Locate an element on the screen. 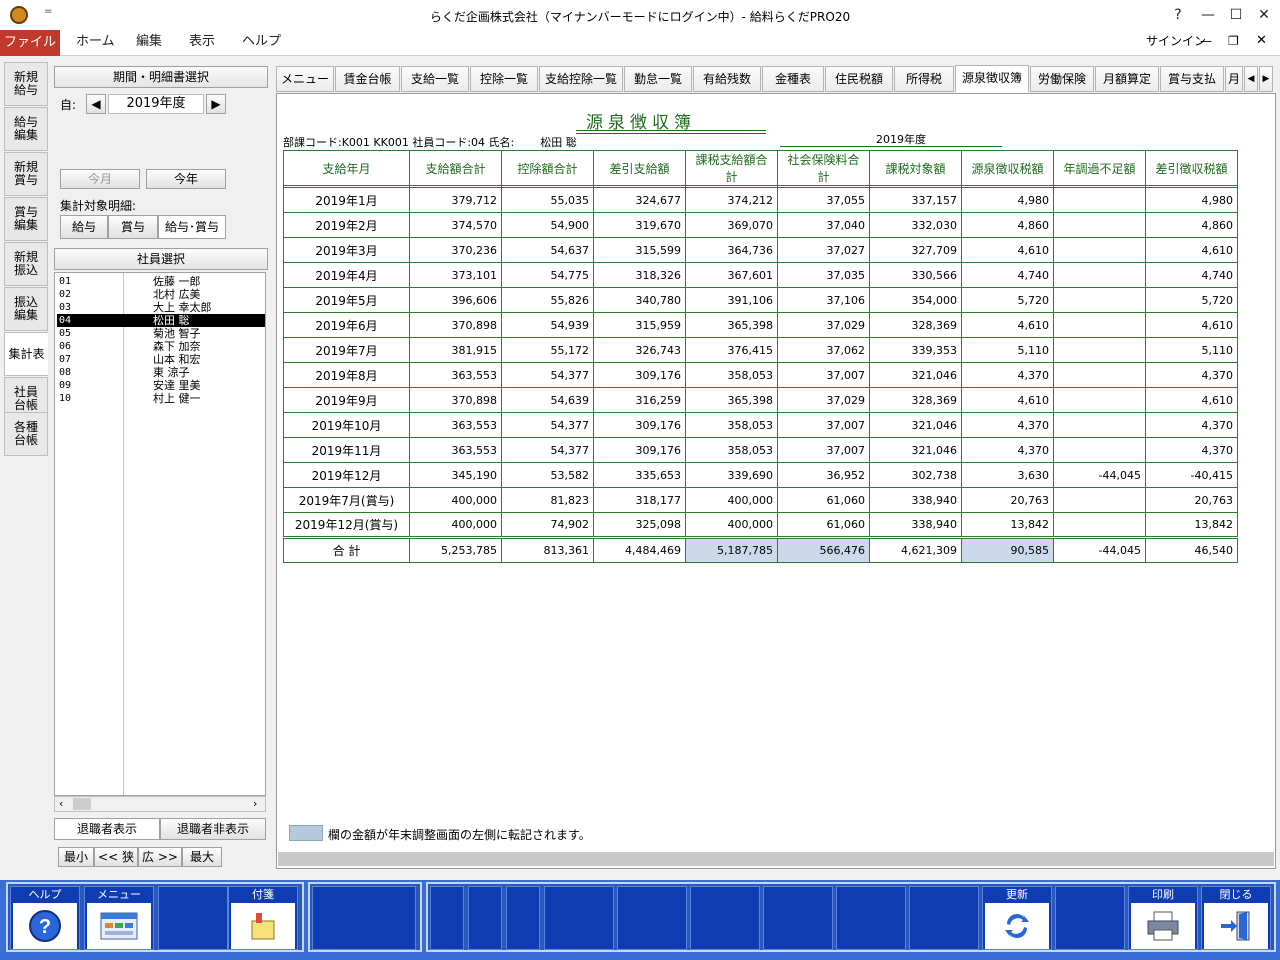  file-tab: ファイル is located at coordinates (30, 43).